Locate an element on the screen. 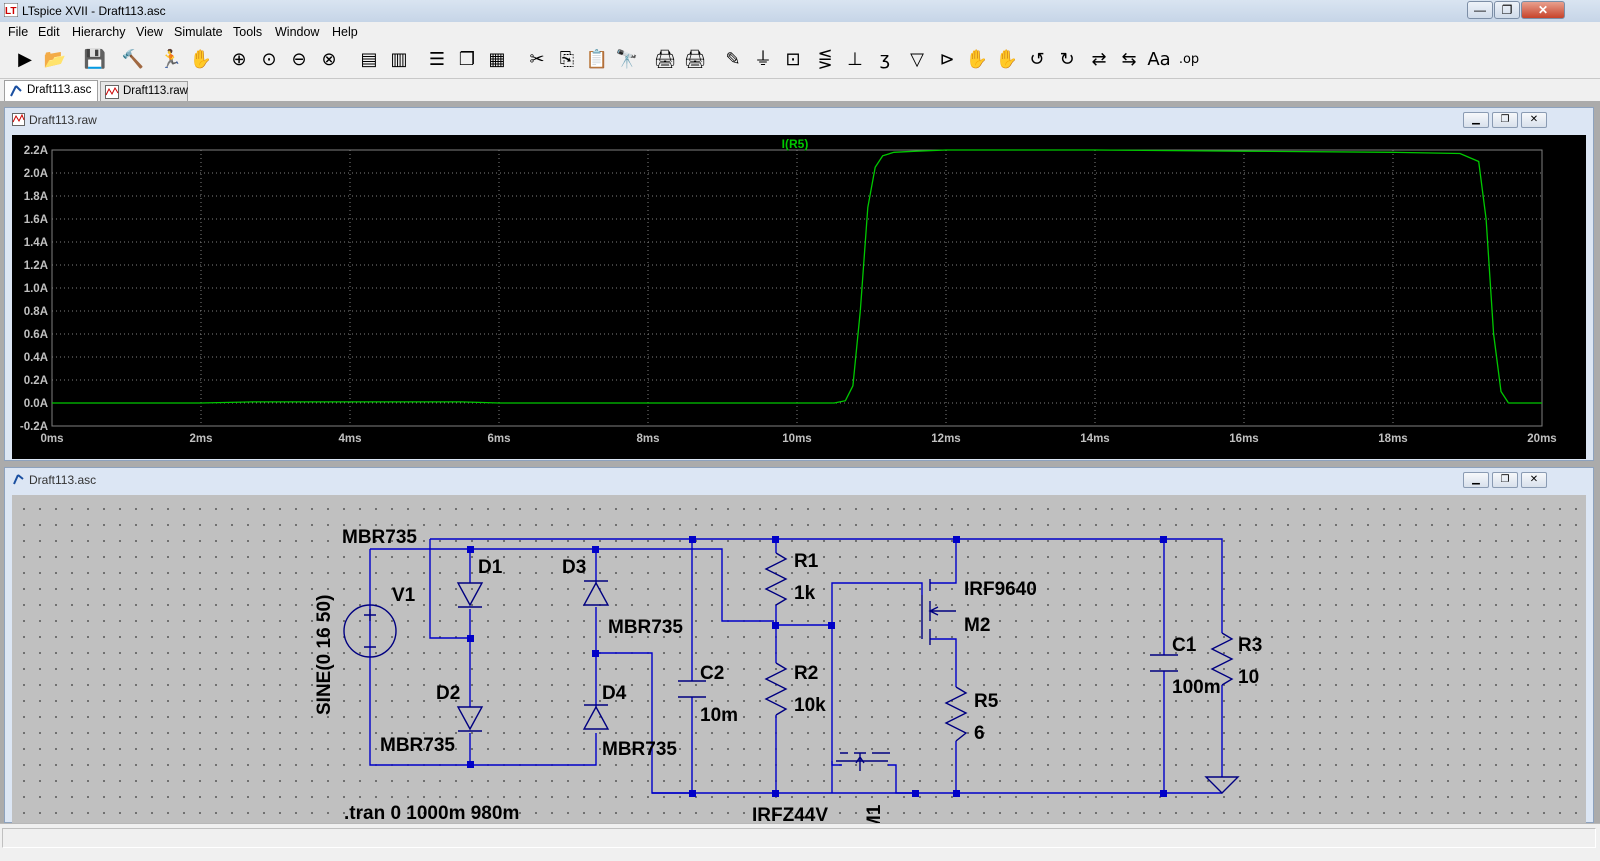 The image size is (1600, 861). r1-symbol is located at coordinates (776, 579).